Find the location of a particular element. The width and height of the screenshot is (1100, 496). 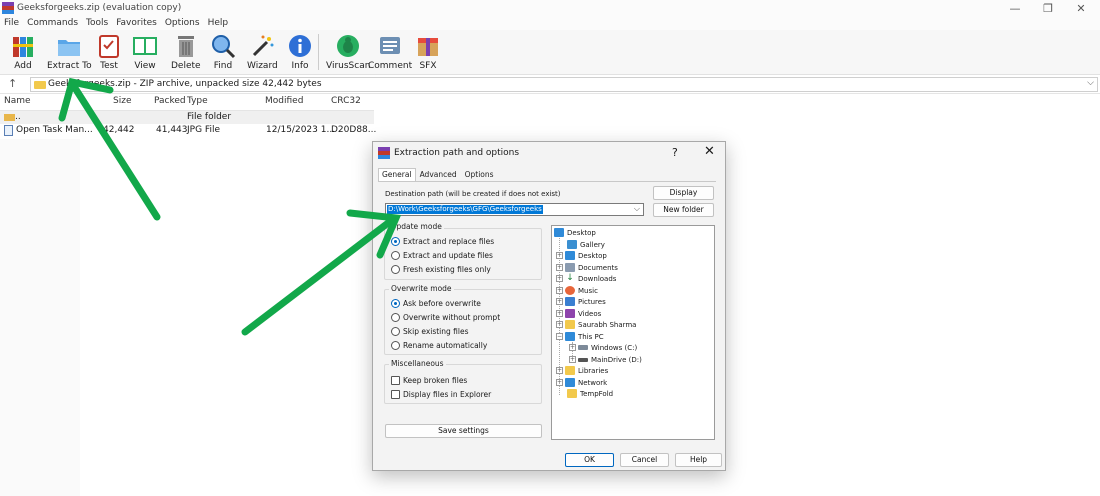

arrow-to-extract-to is located at coordinates (116, 152).